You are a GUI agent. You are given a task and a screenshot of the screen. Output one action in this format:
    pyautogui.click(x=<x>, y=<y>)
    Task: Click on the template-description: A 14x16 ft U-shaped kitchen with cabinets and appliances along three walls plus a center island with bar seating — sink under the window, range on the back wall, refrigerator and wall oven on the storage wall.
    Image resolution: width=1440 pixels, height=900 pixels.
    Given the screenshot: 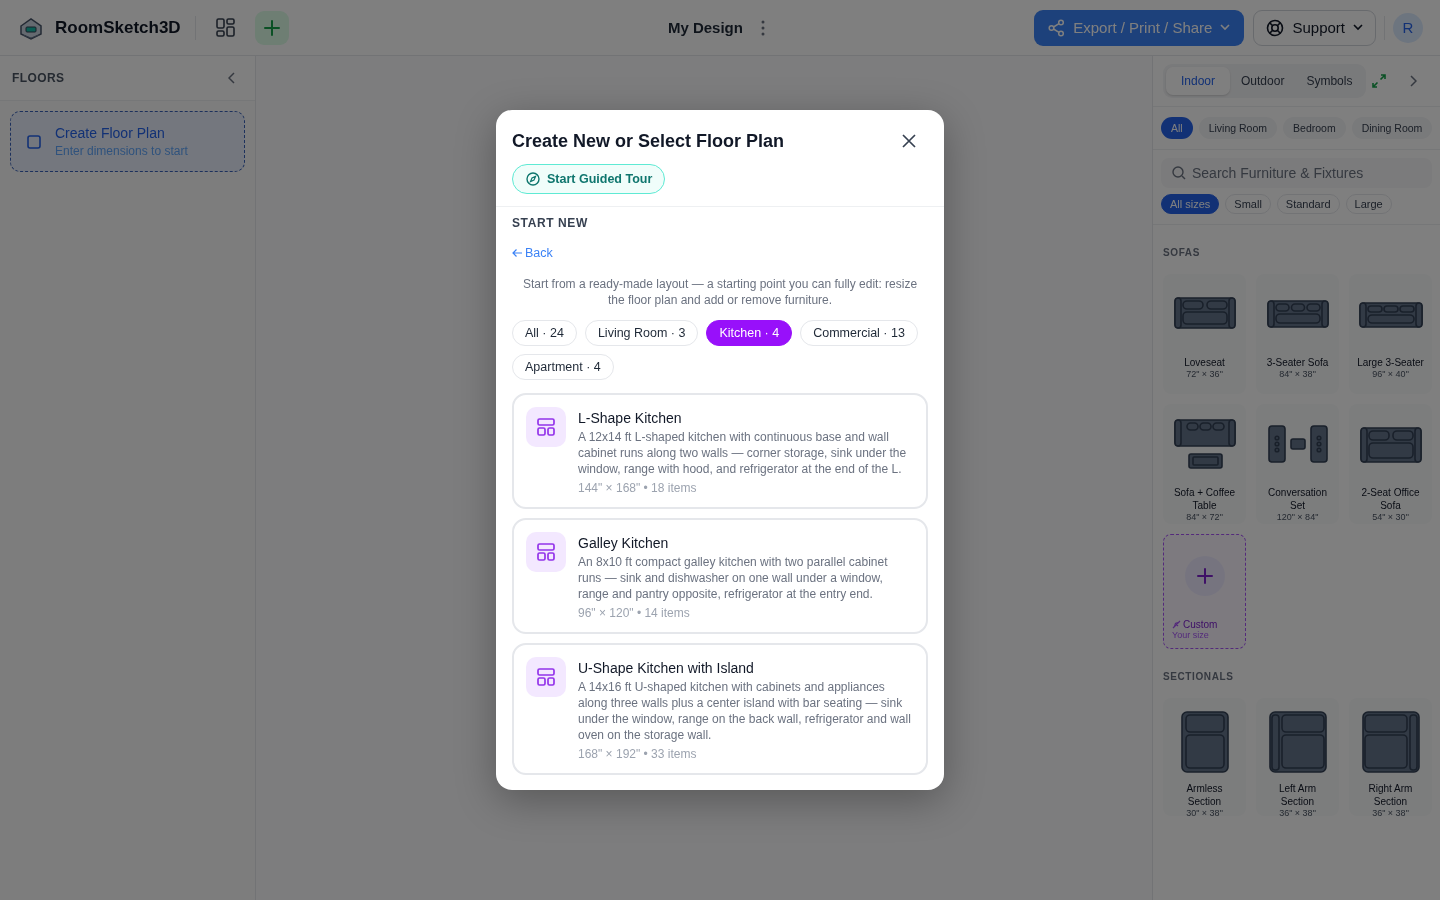 What is the action you would take?
    pyautogui.click(x=745, y=711)
    